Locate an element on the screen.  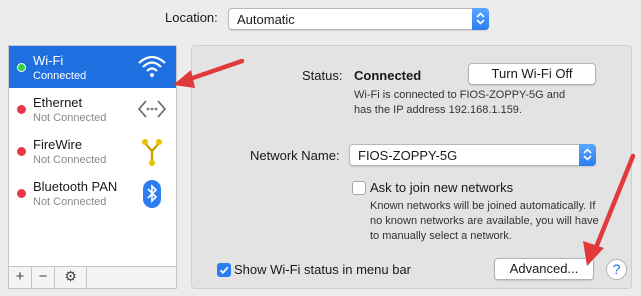
location-popup: Automatic is located at coordinates (358, 19).